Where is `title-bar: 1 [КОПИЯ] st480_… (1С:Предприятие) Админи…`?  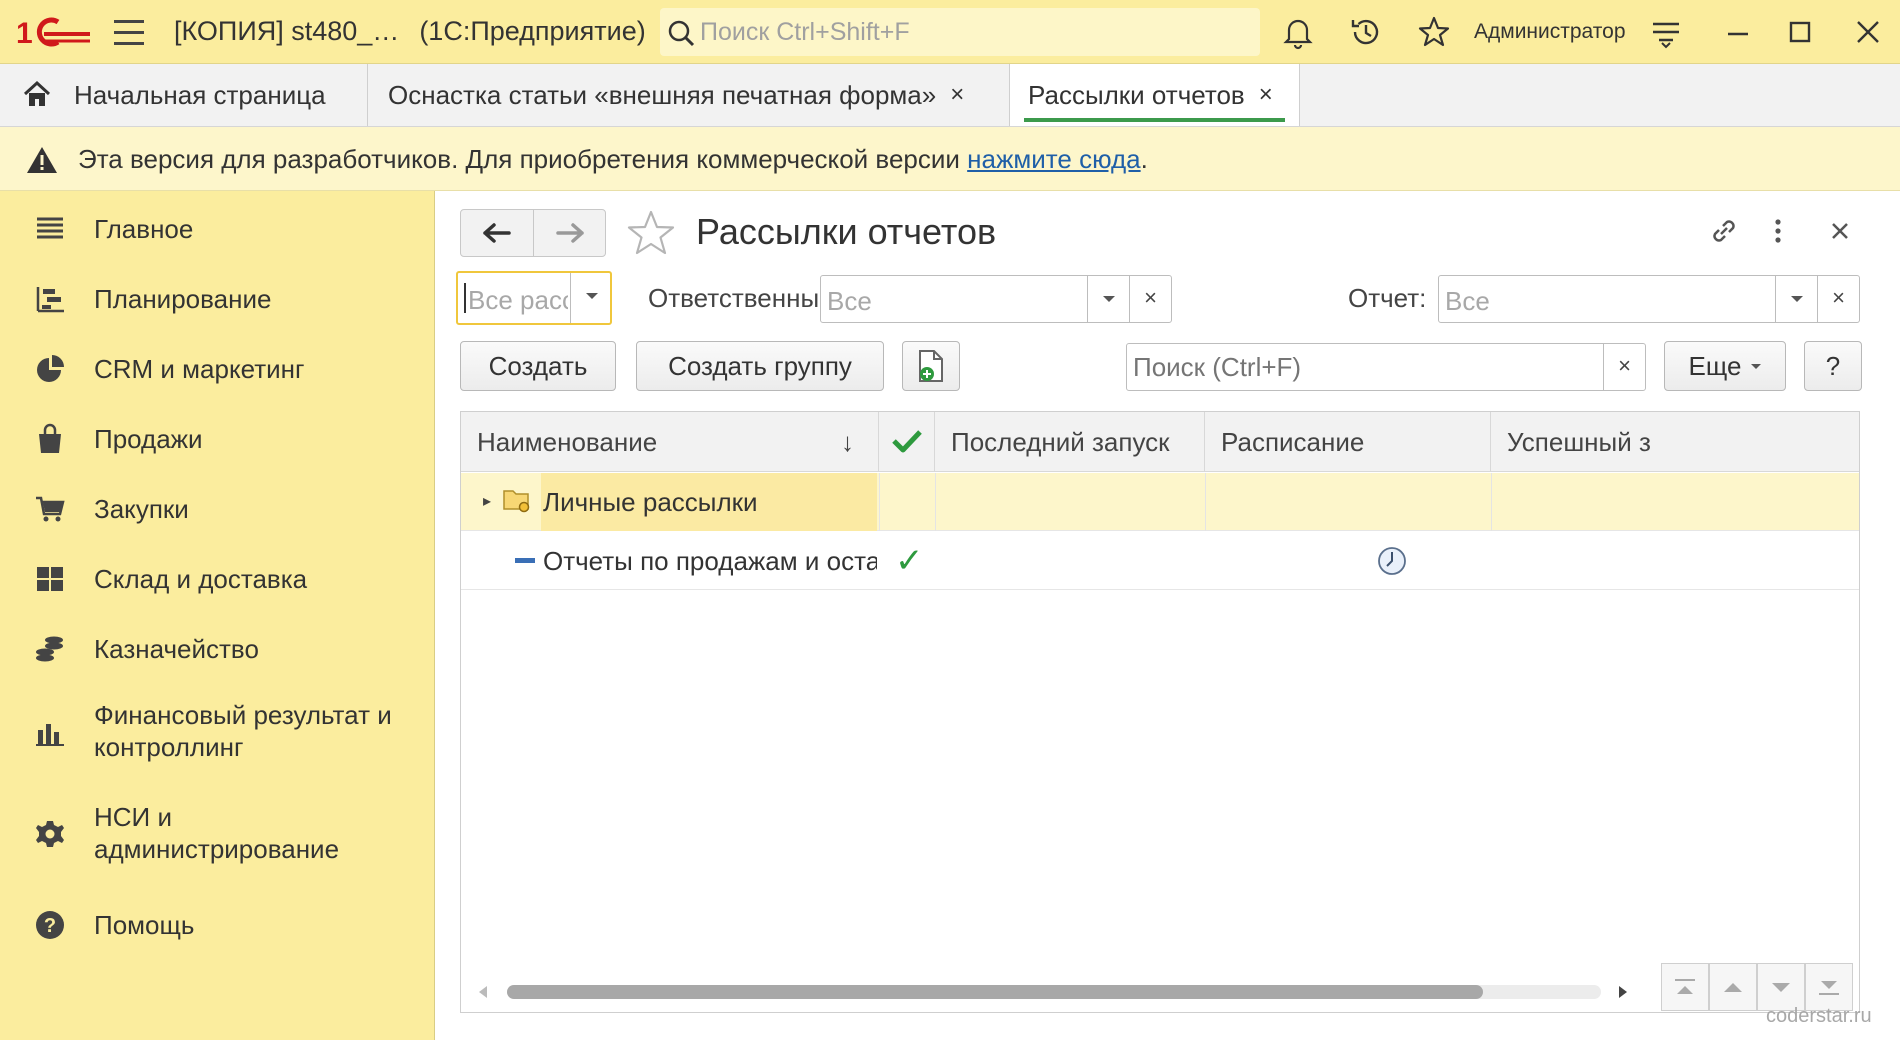
title-bar: 1 [КОПИЯ] st480_… (1С:Предприятие) Админи… is located at coordinates (950, 32).